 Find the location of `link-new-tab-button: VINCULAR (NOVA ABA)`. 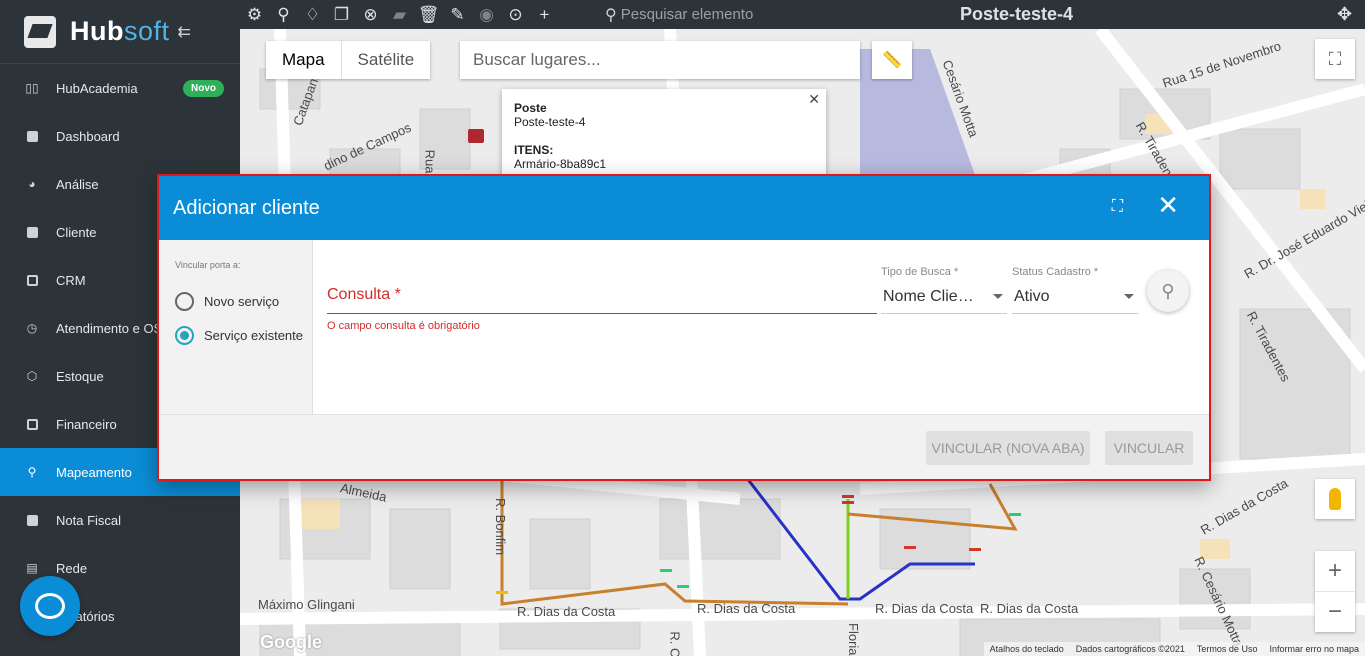

link-new-tab-button: VINCULAR (NOVA ABA) is located at coordinates (1008, 448).